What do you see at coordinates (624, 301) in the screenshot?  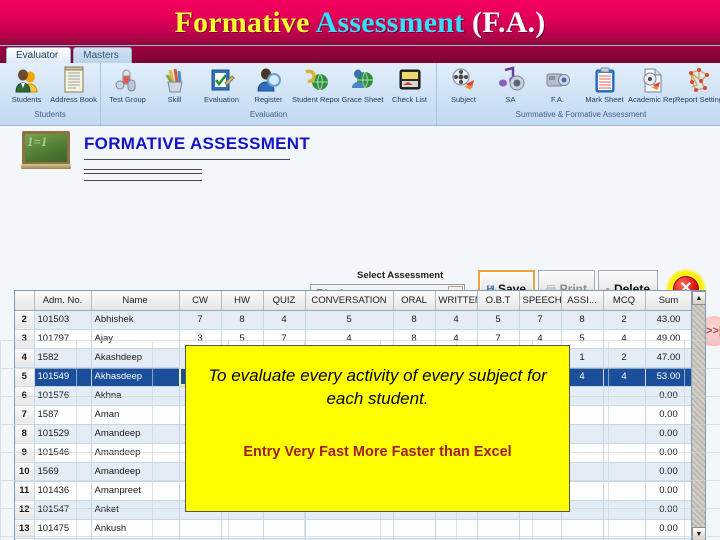 I see `grid-col-mcq: MCQ` at bounding box center [624, 301].